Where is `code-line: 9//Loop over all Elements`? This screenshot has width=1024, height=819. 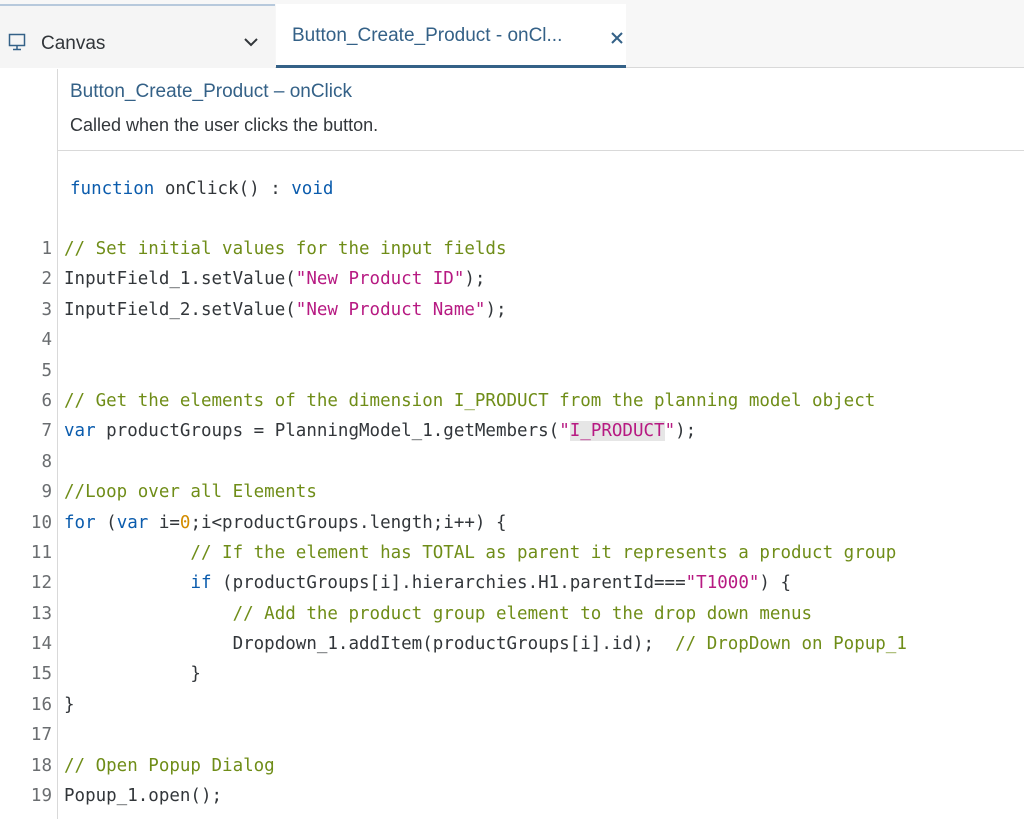
code-line: 9//Loop over all Elements is located at coordinates (512, 492).